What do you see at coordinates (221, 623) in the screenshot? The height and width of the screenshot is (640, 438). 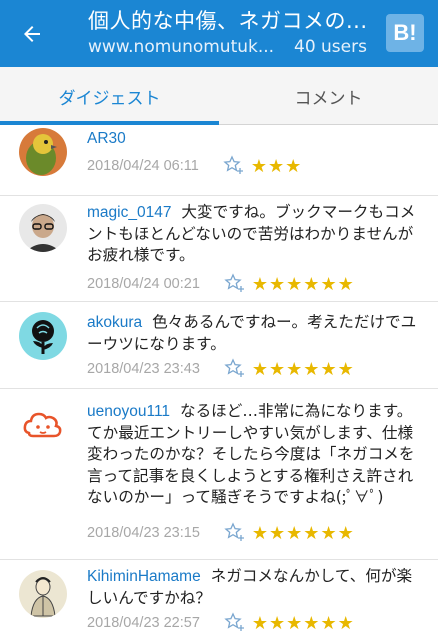 I see `comment-meta: 2018/04/23 22:57 ★★★★★★` at bounding box center [221, 623].